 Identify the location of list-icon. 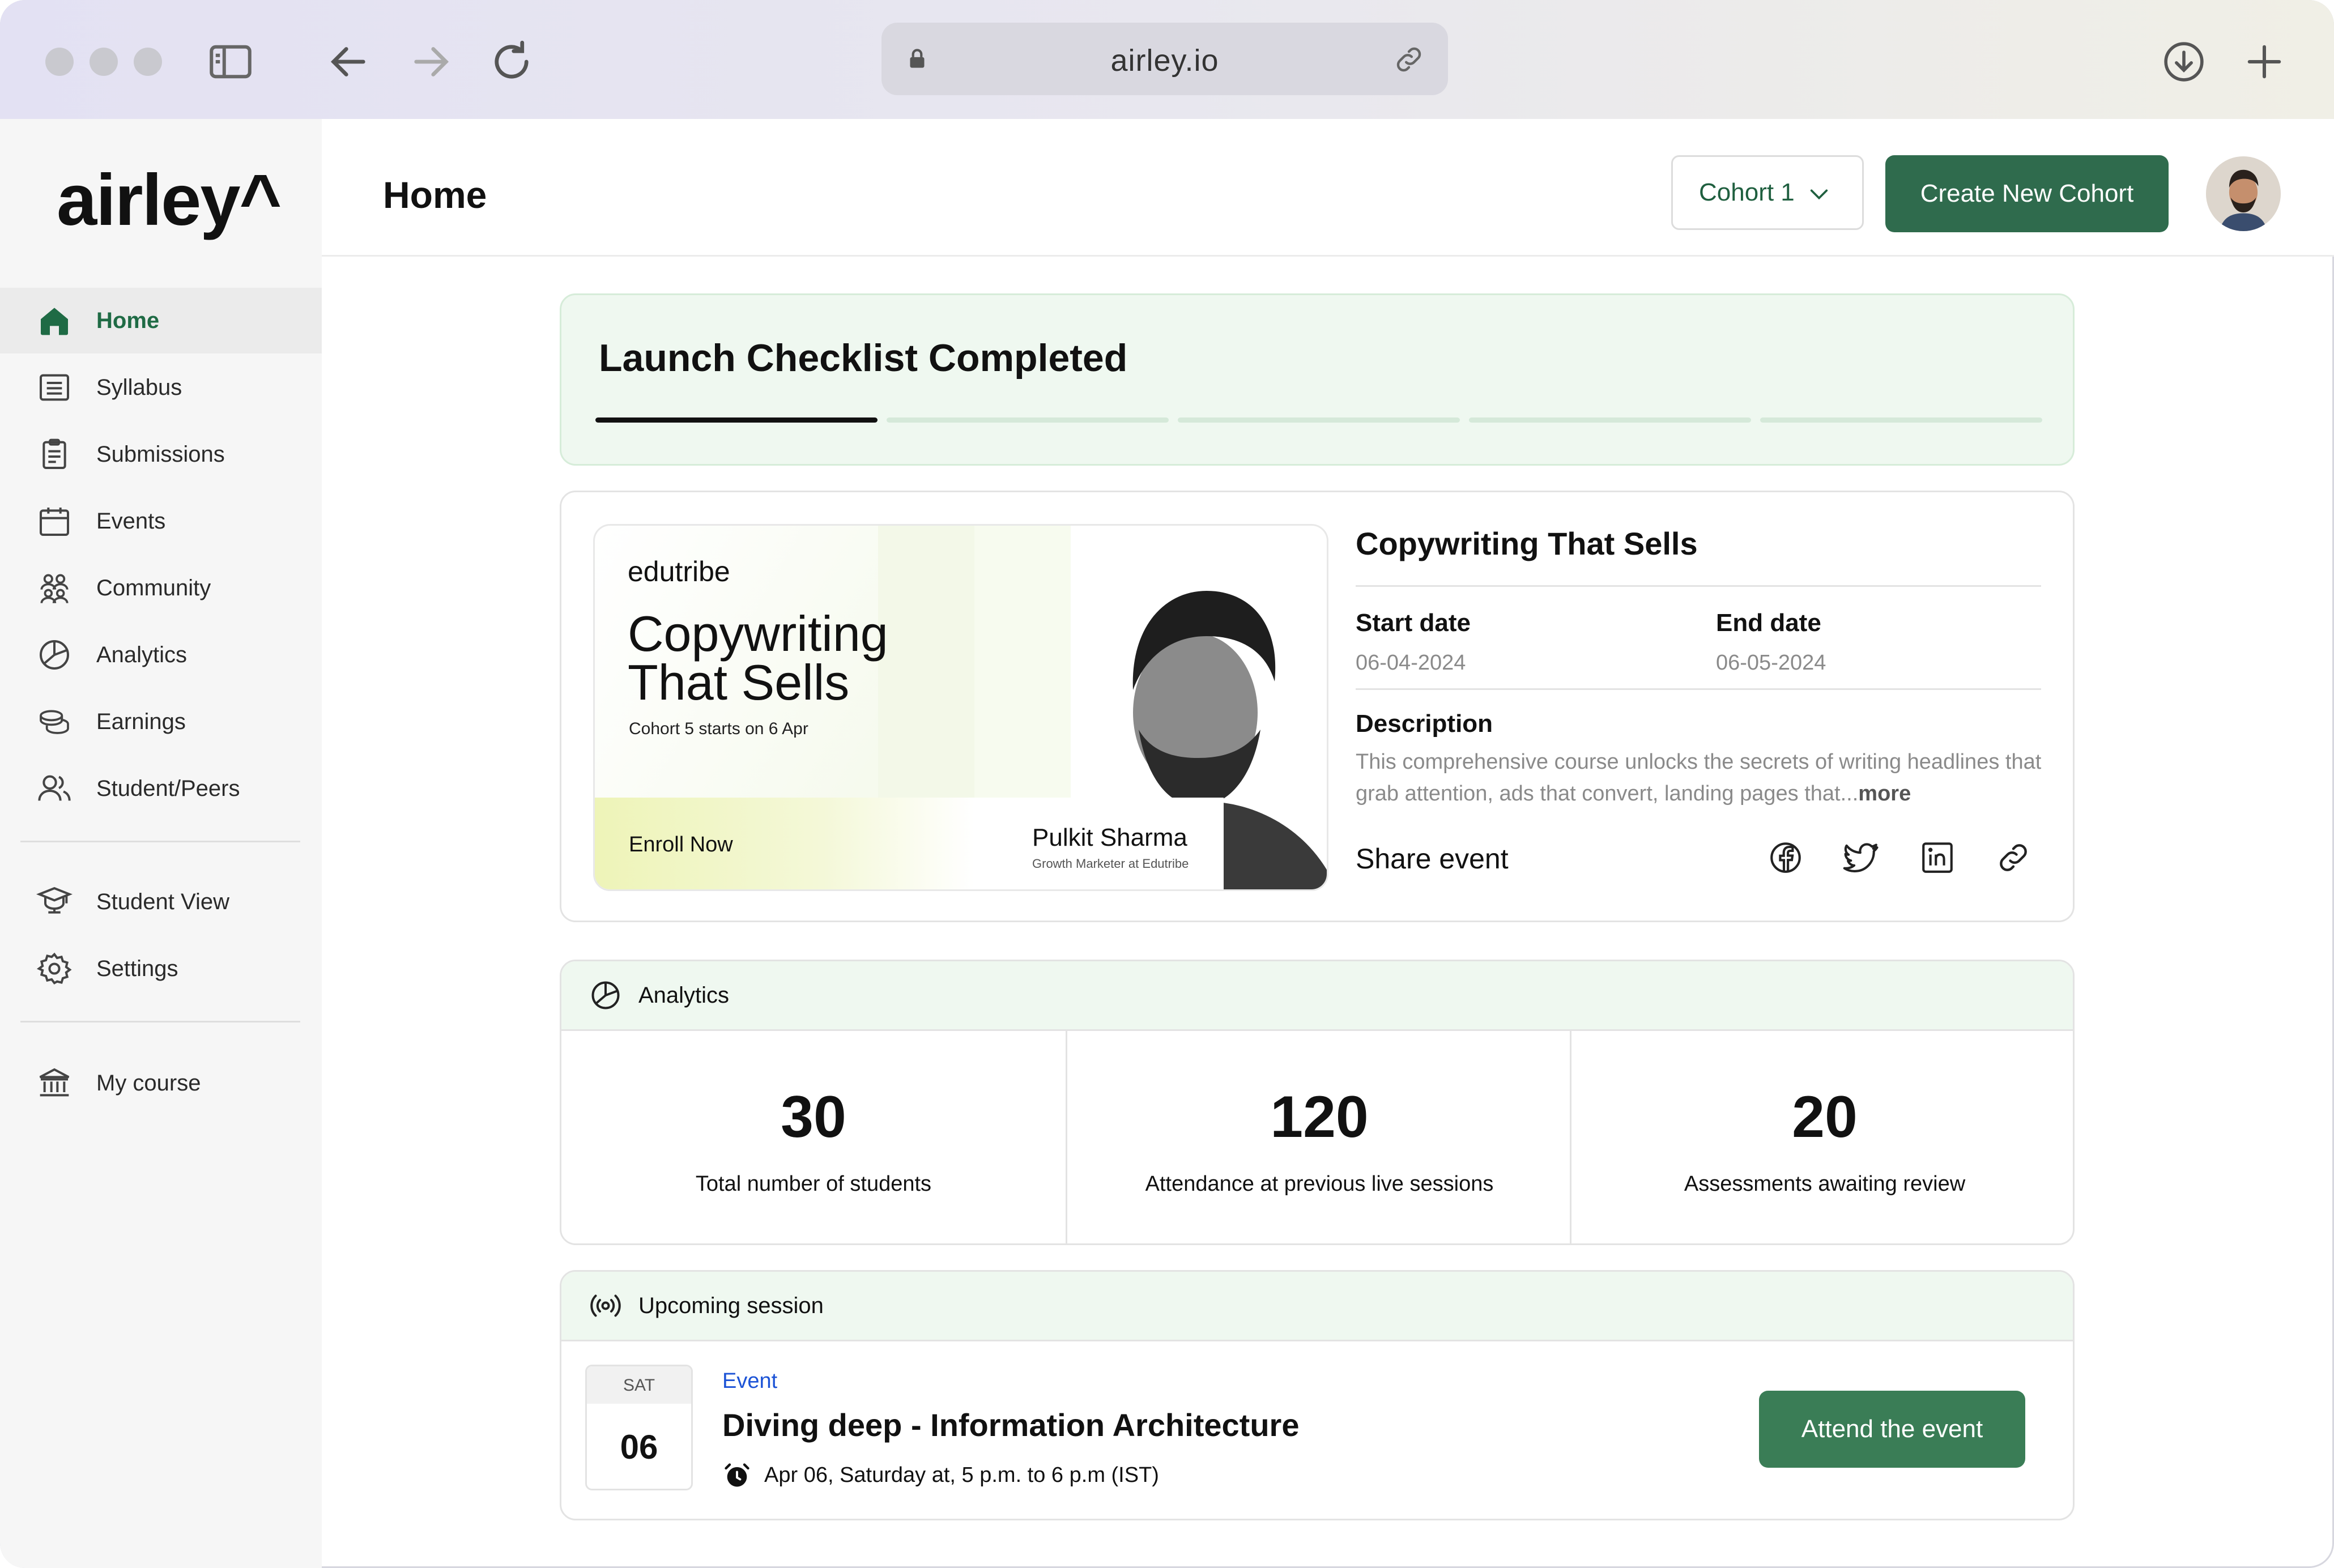
(54, 388).